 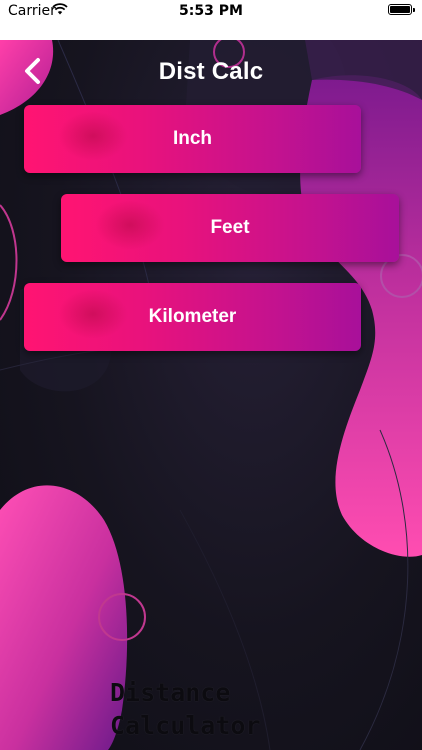 I want to click on battery-icon, so click(x=401, y=9).